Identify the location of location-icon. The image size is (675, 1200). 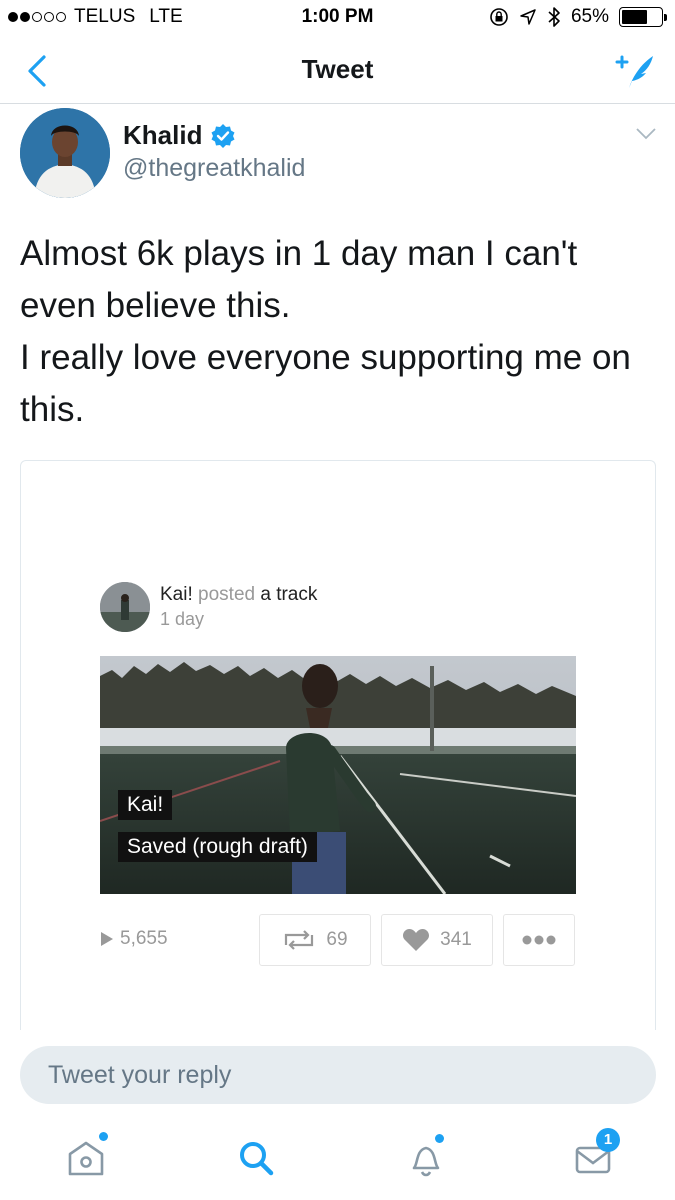
(528, 17).